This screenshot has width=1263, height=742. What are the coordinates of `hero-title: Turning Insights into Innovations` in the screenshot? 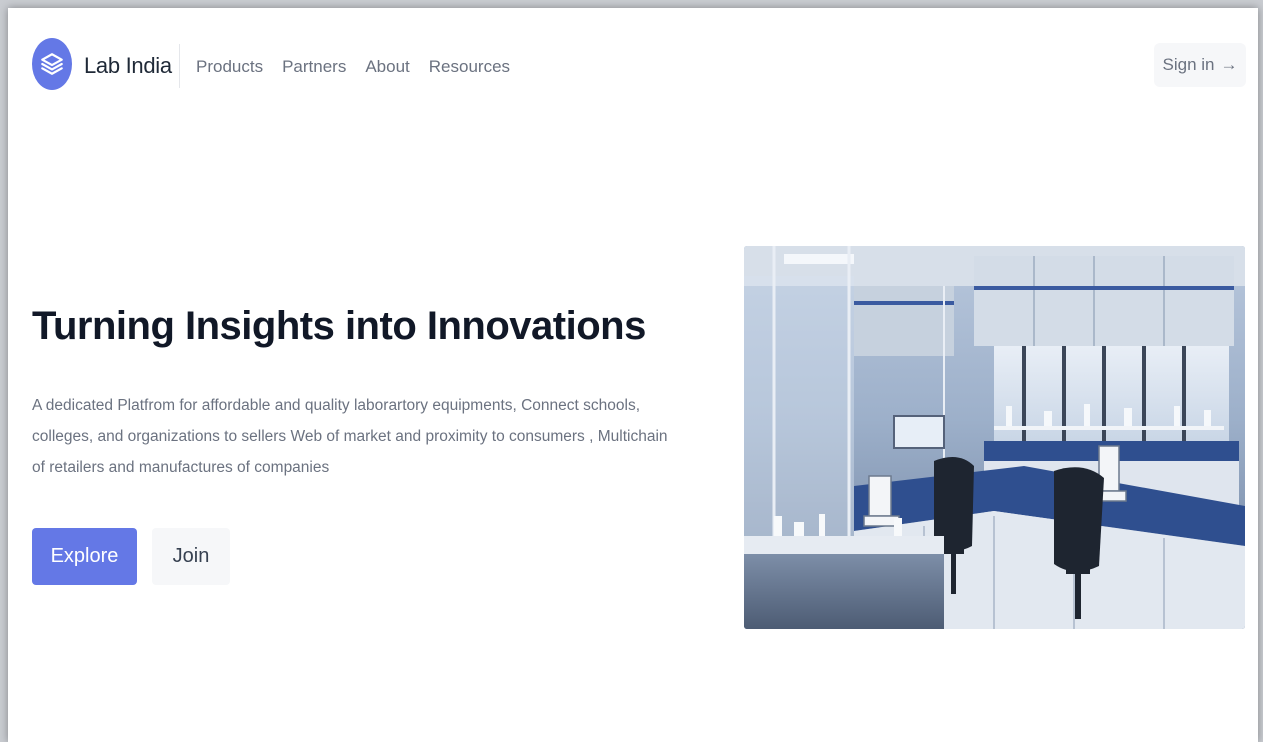 It's located at (339, 326).